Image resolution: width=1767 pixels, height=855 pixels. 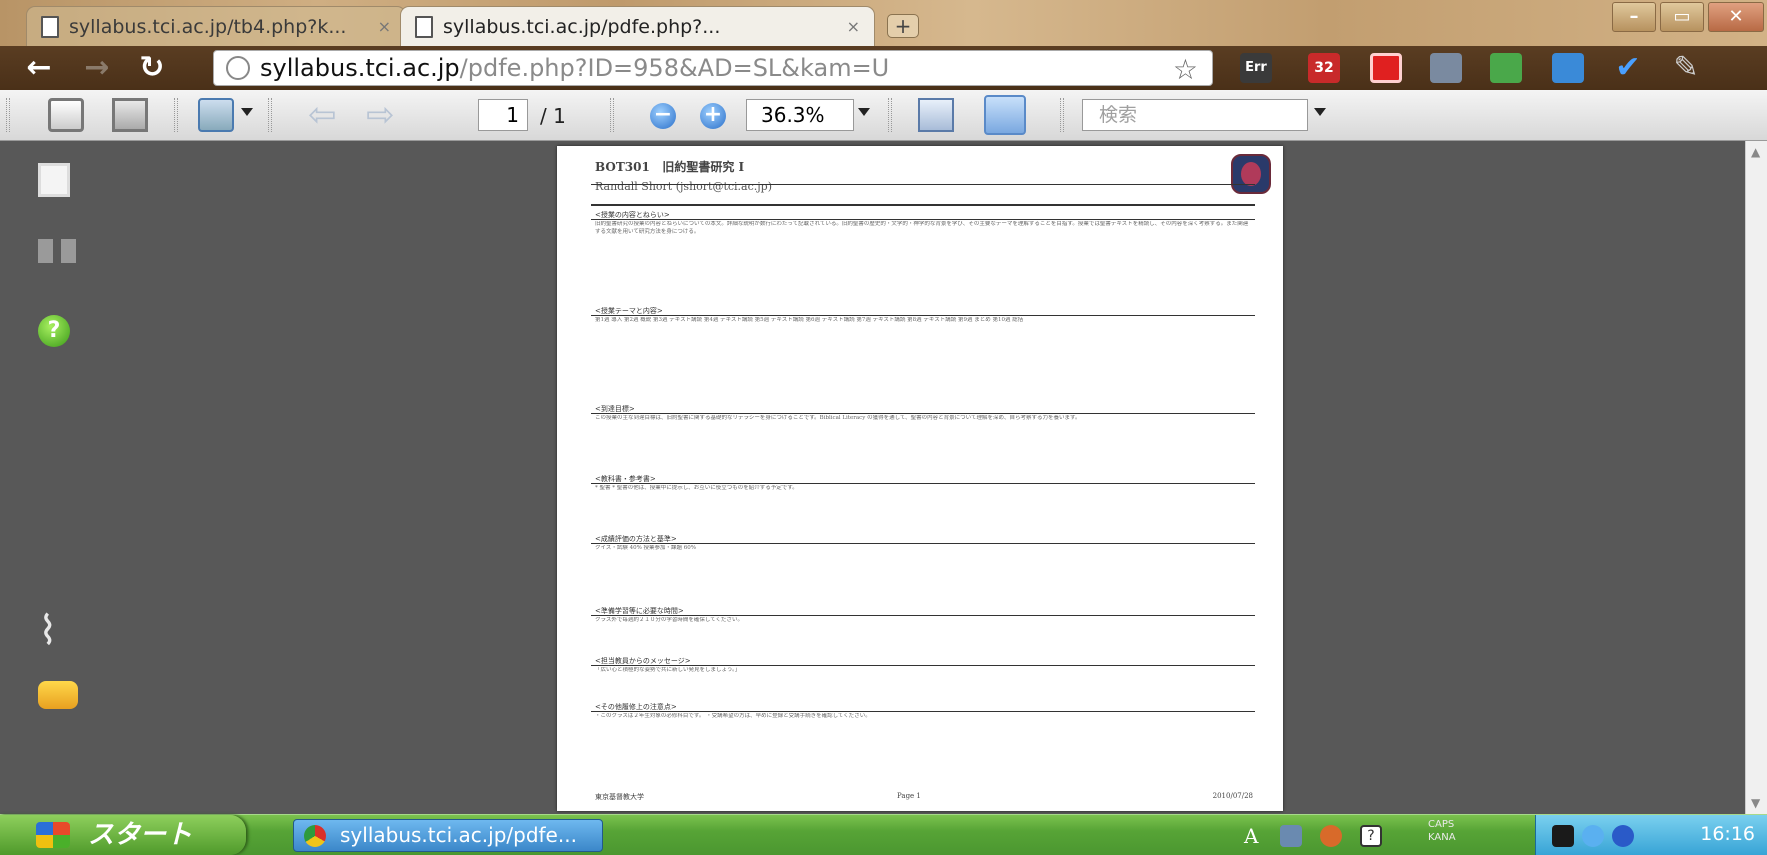 I want to click on binoculars-icon, so click(x=57, y=251).